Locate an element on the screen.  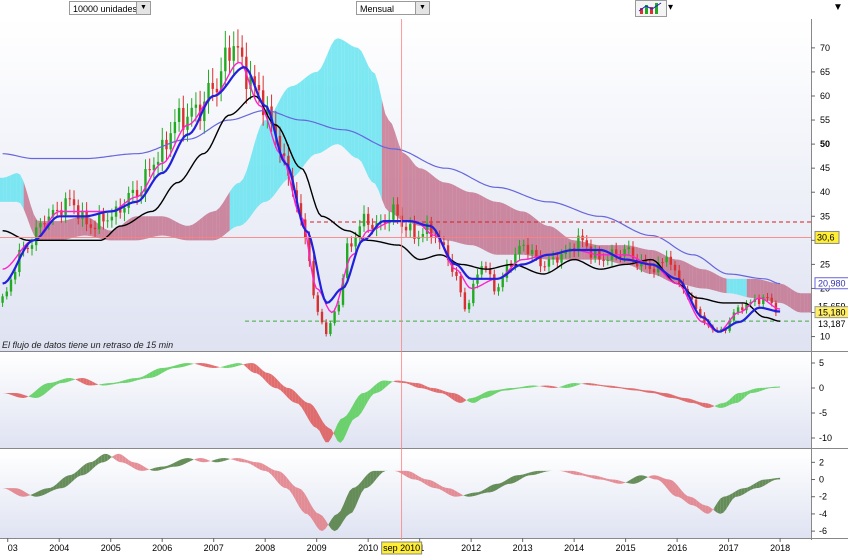
x-tick-label: 2007 is located at coordinates (214, 548).